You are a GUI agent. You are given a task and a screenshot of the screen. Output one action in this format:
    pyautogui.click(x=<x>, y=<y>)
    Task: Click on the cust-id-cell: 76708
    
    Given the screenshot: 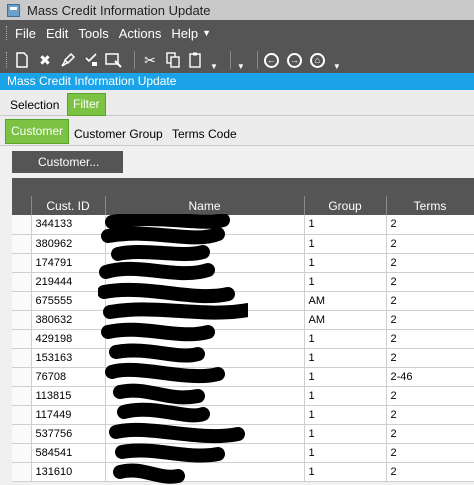 What is the action you would take?
    pyautogui.click(x=68, y=377)
    